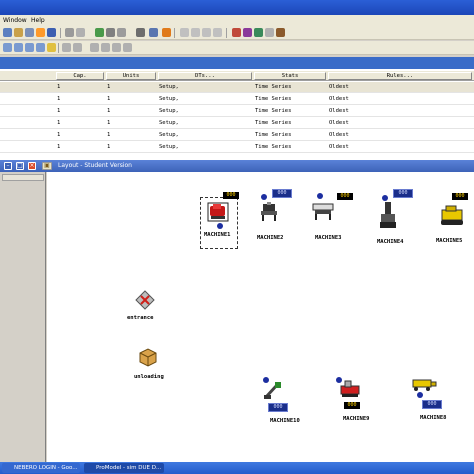 The height and width of the screenshot is (474, 474). I want to click on machine2-icon, so click(270, 212).